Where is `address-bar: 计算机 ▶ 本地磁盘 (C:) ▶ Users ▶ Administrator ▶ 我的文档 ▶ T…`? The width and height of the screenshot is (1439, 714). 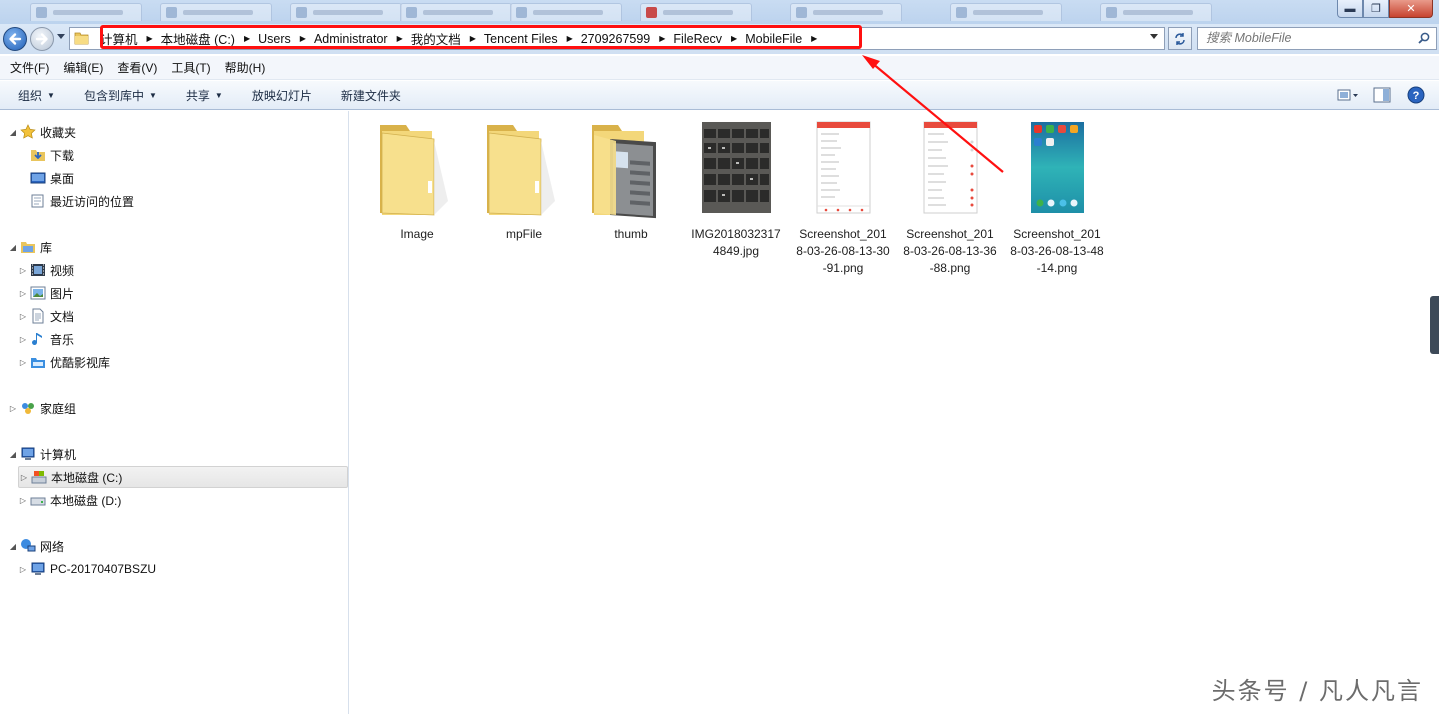 address-bar: 计算机 ▶ 本地磁盘 (C:) ▶ Users ▶ Administrator ▶ 我的文档 ▶ T… is located at coordinates (617, 38).